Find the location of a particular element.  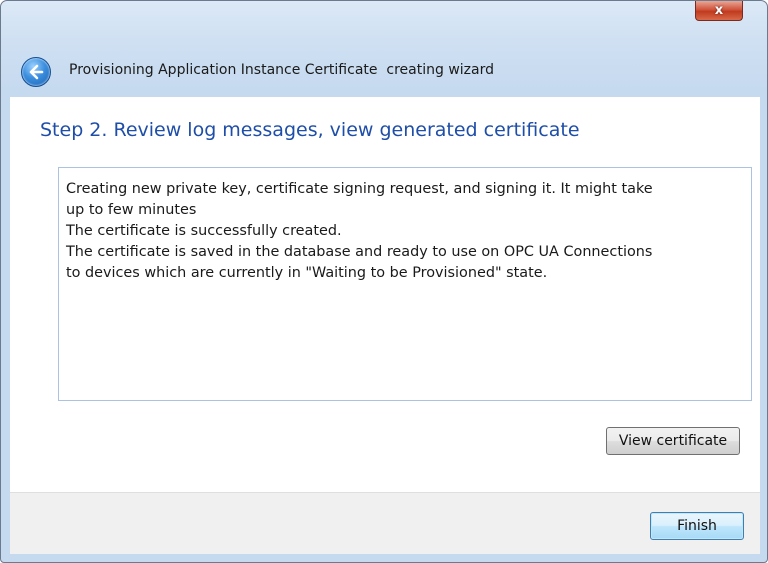

title-bar: x is located at coordinates (384, 21).